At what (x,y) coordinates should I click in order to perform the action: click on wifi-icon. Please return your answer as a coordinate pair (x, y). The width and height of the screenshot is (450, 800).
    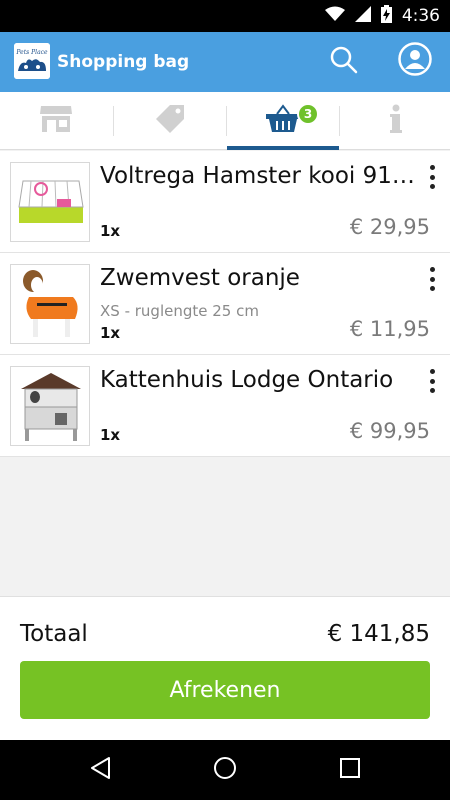
    Looking at the image, I should click on (334, 16).